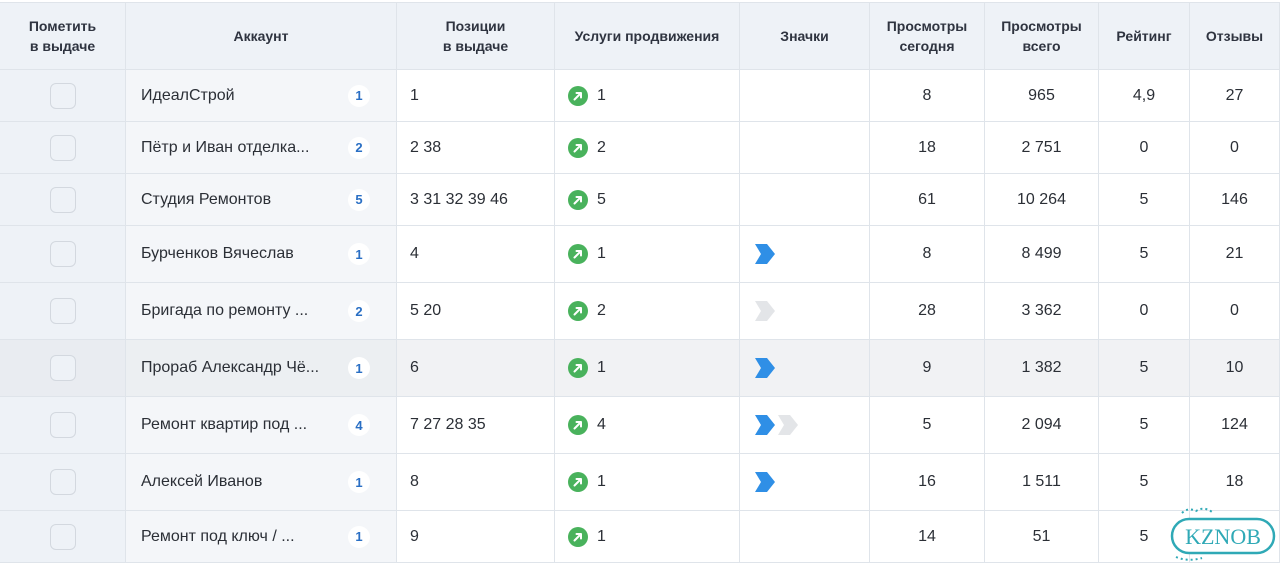 This screenshot has width=1280, height=567. What do you see at coordinates (1041, 199) in the screenshot?
I see `views-total-cell: 10 264` at bounding box center [1041, 199].